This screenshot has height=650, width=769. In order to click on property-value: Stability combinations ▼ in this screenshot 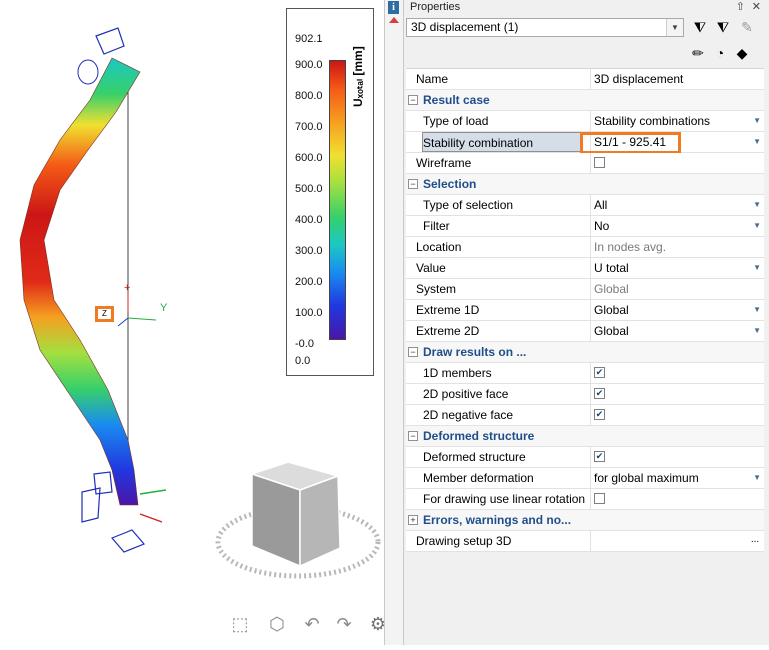, I will do `click(677, 121)`.